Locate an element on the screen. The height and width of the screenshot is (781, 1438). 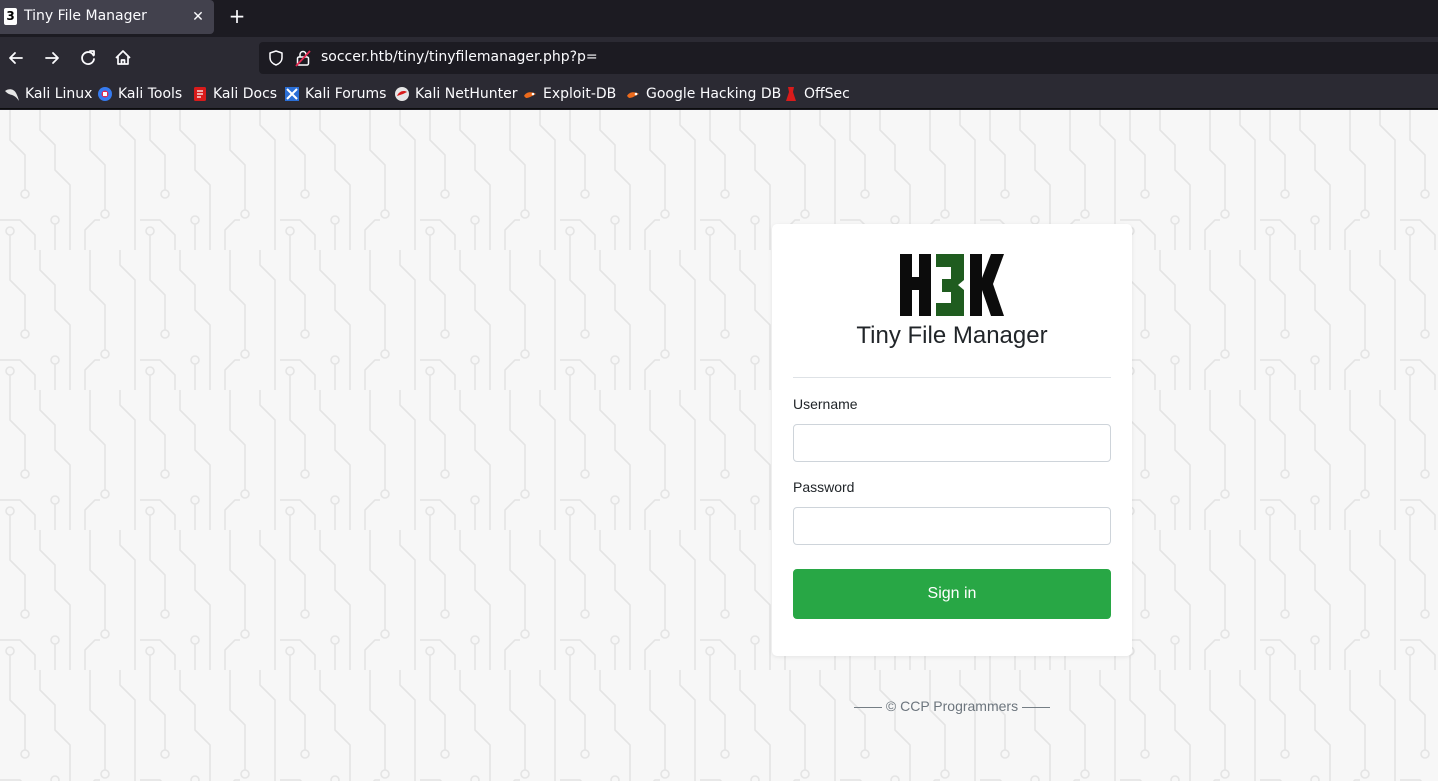
bookmark-label: Kali Tools is located at coordinates (150, 94).